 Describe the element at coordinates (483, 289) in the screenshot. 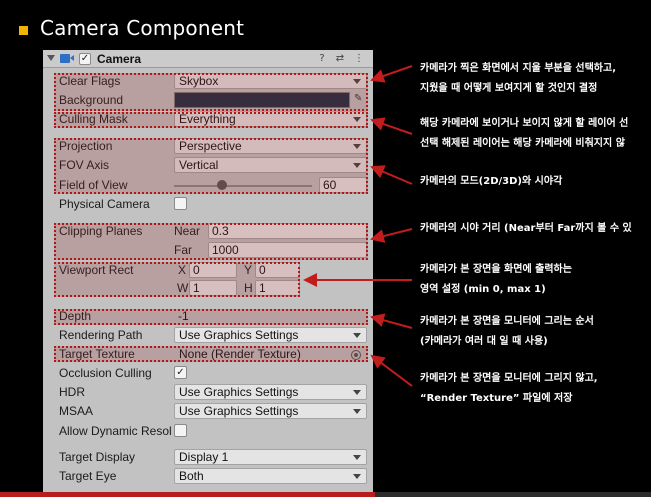

I see `annotation-line: 영역 설정 (min 0, max 1)` at that location.